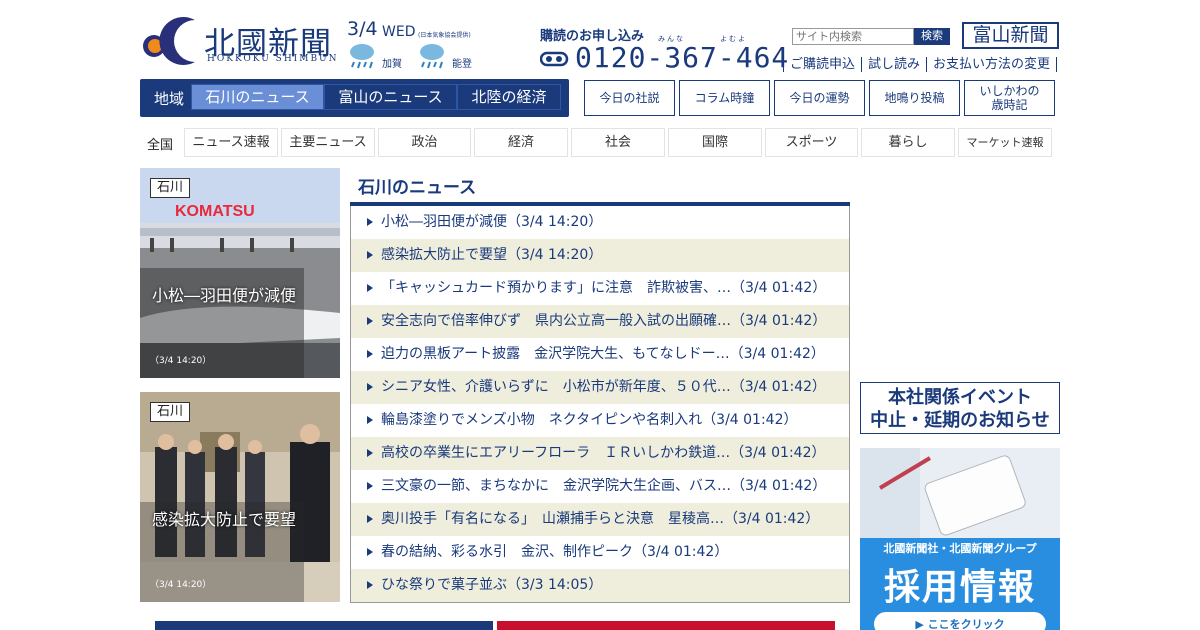 This screenshot has width=1200, height=630. I want to click on cat-economy: 経済, so click(521, 142).